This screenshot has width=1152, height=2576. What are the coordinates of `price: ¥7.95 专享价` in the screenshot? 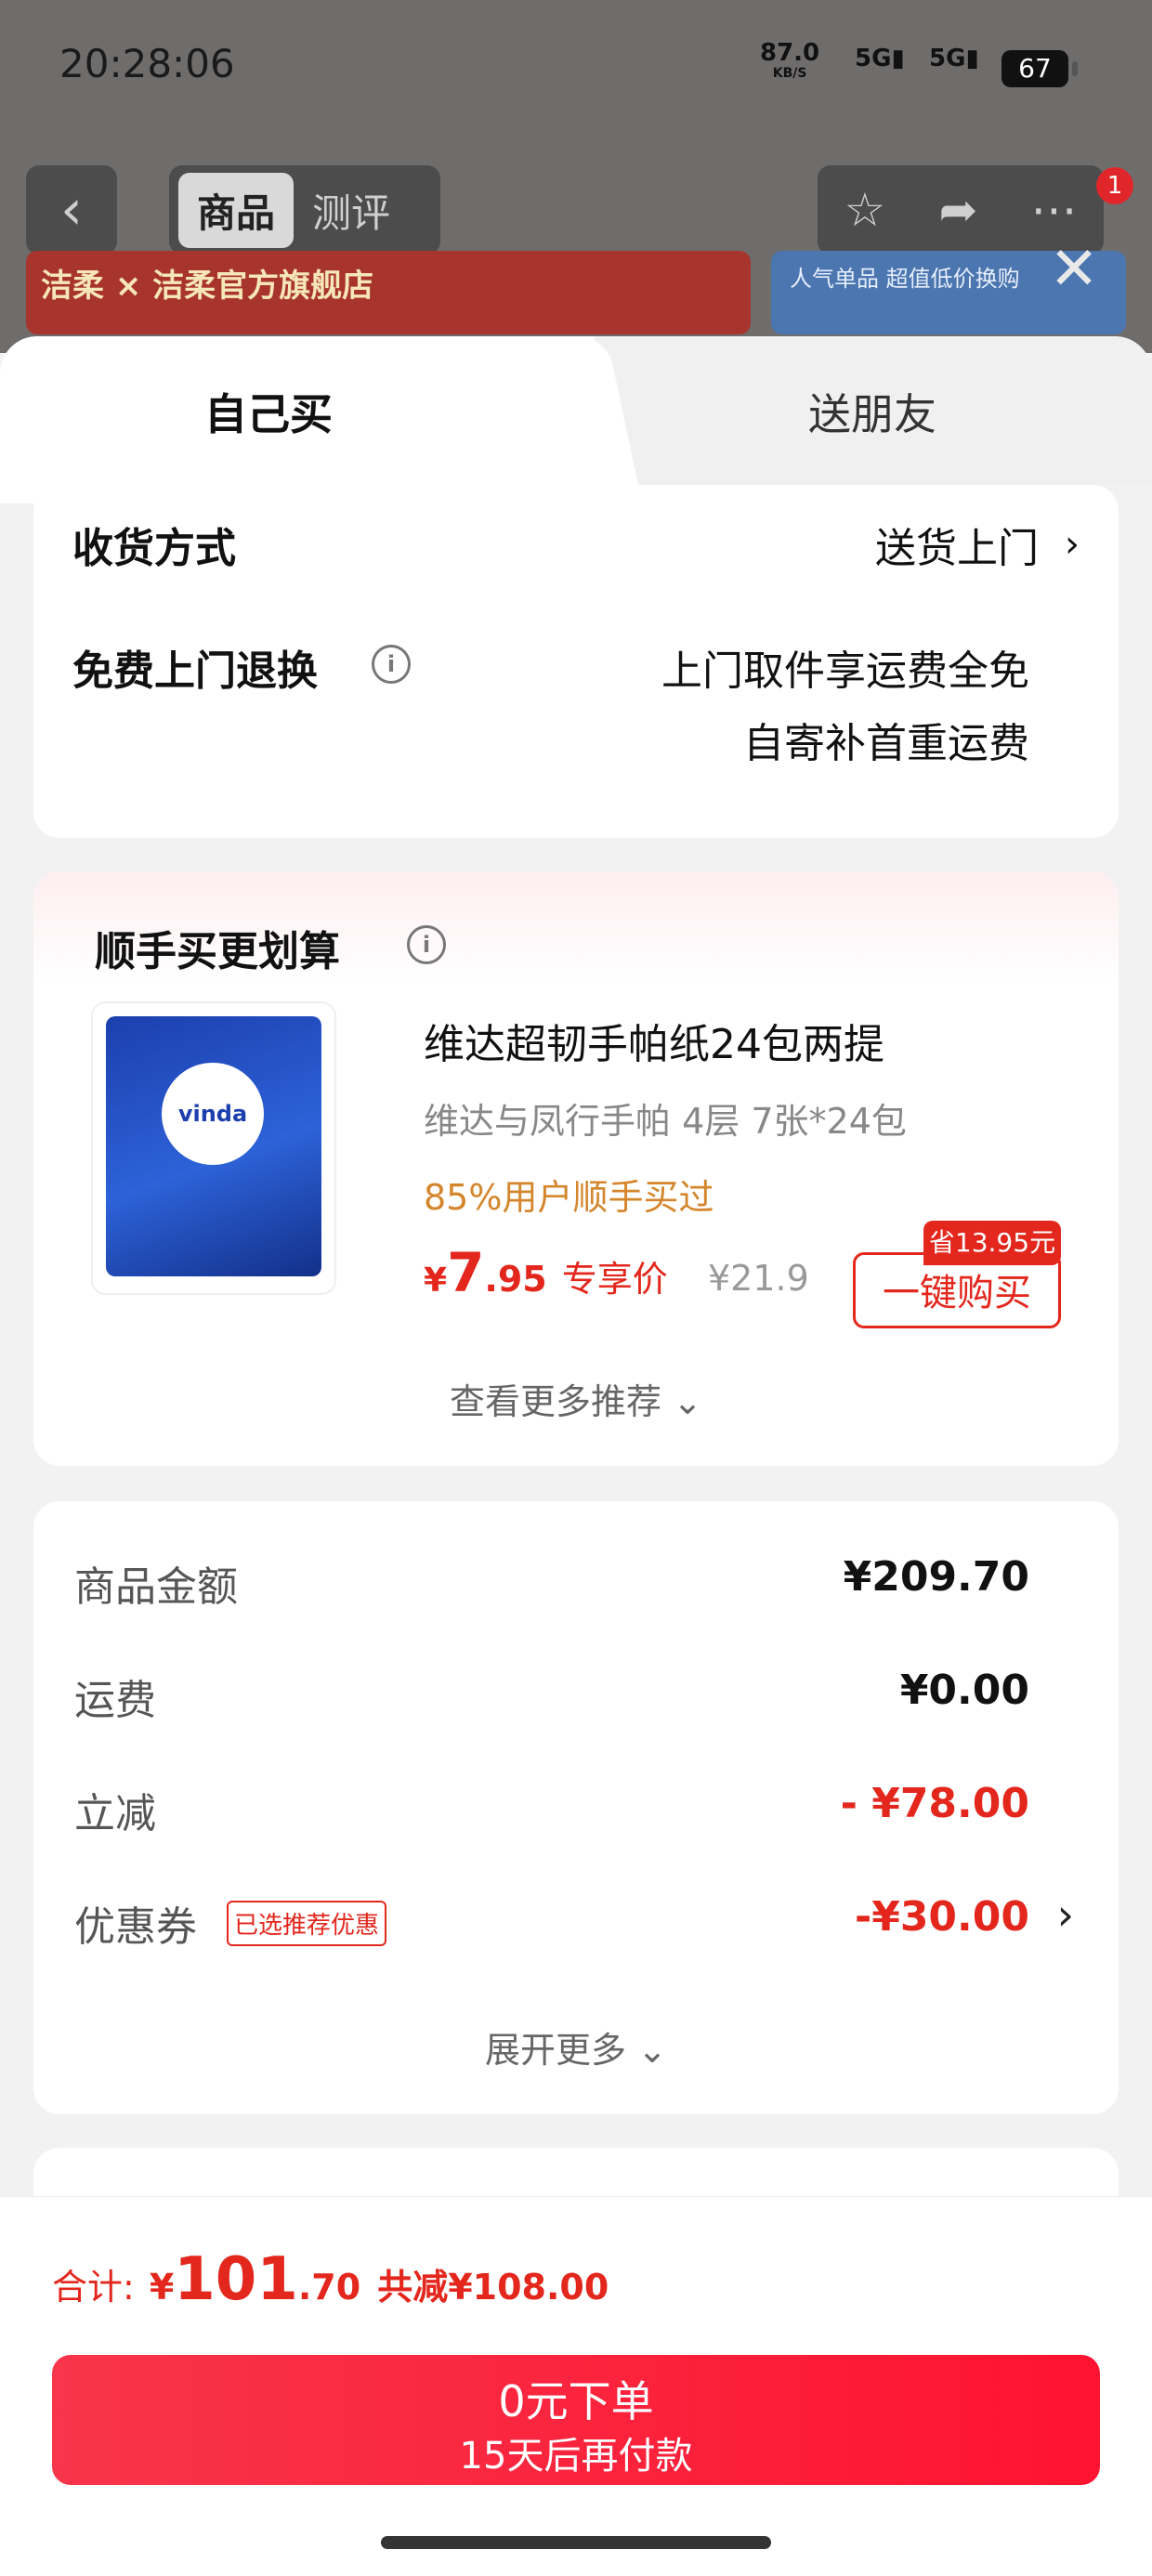 It's located at (546, 1272).